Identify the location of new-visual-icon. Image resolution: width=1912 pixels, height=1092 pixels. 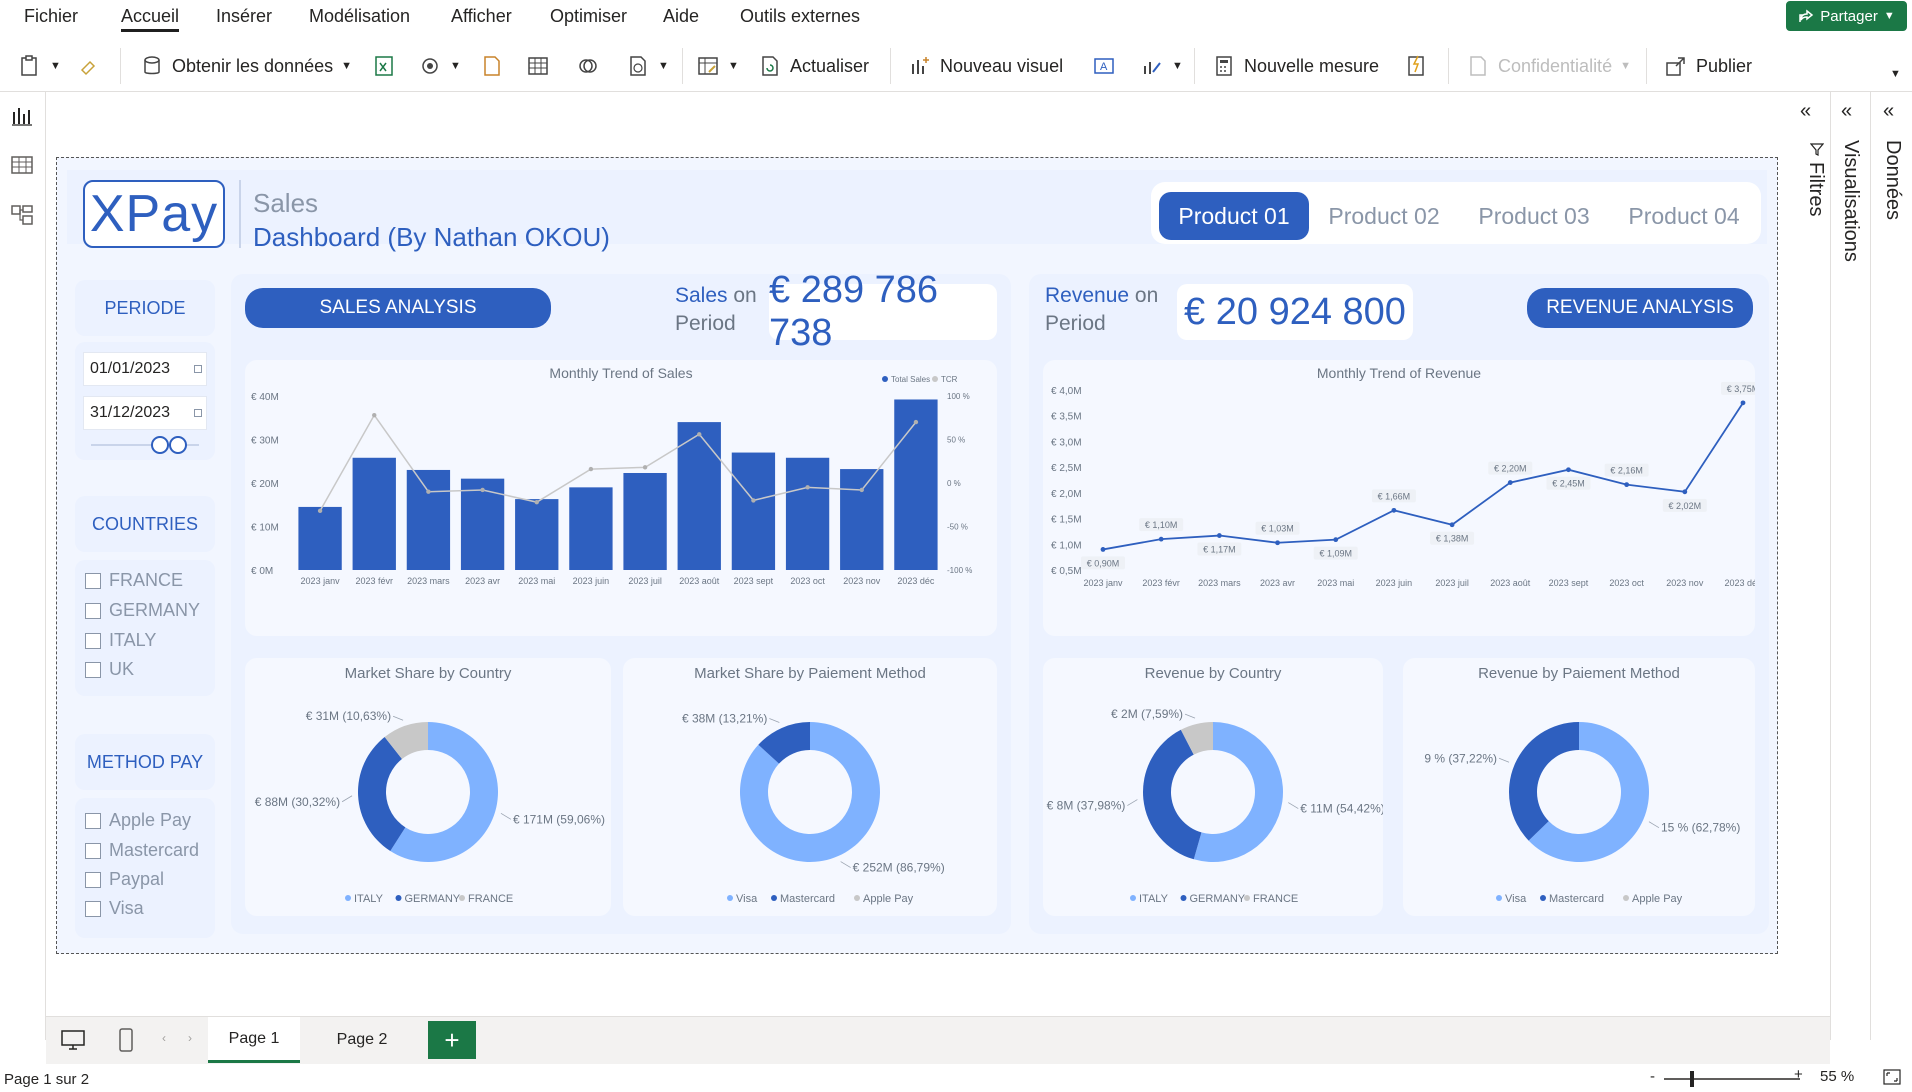
(920, 65).